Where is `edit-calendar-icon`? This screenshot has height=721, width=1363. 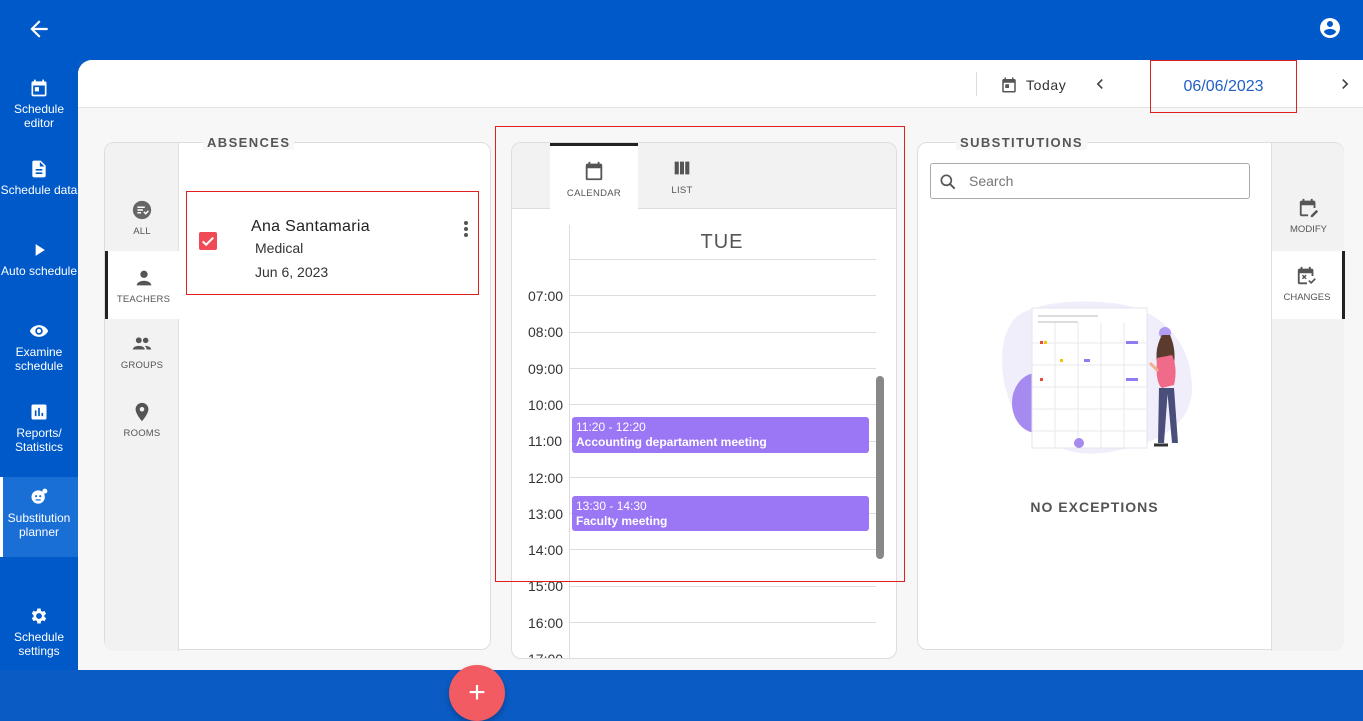
edit-calendar-icon is located at coordinates (1308, 208).